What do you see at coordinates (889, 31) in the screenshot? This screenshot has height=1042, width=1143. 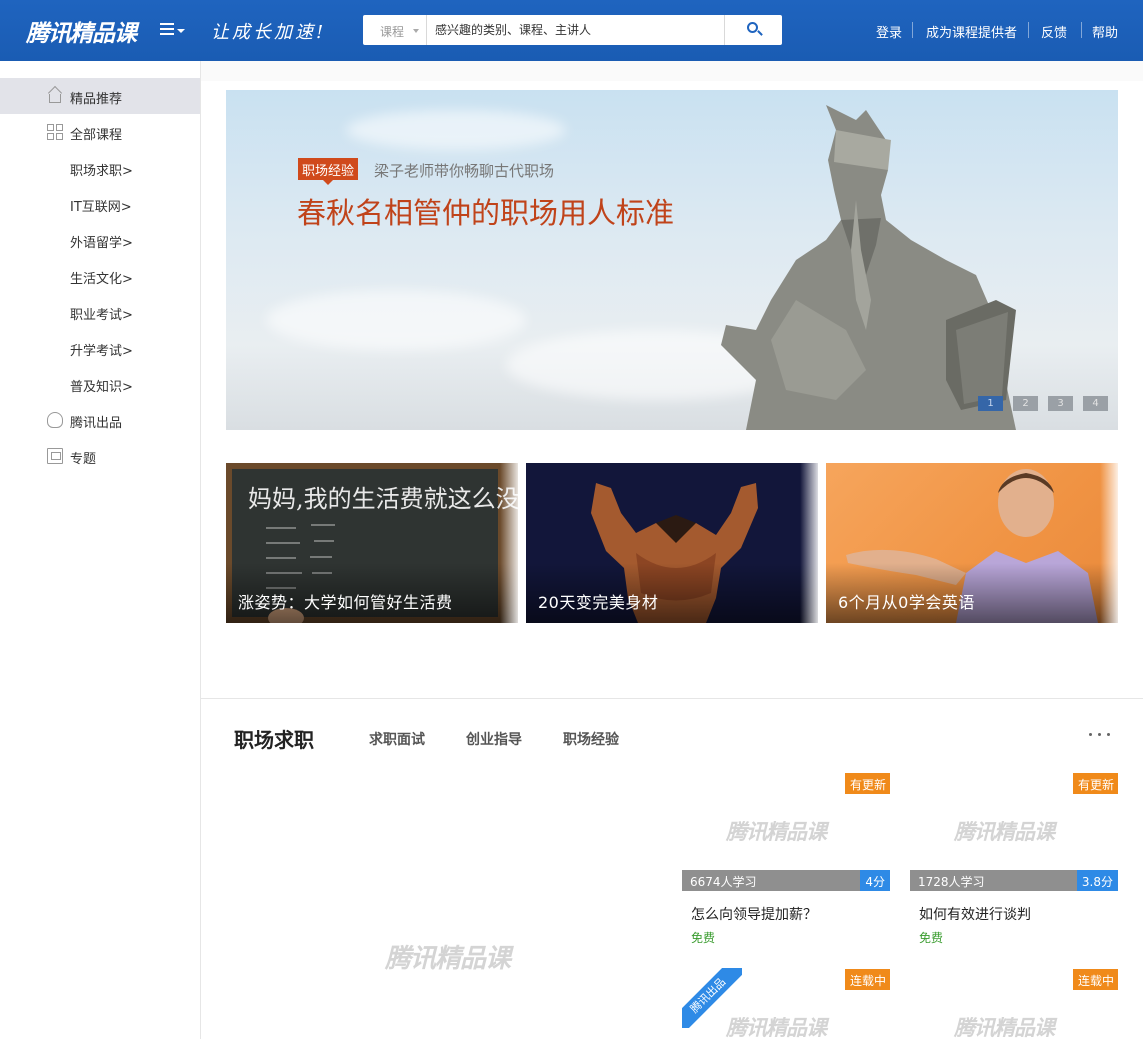 I see `login-link: 登录` at bounding box center [889, 31].